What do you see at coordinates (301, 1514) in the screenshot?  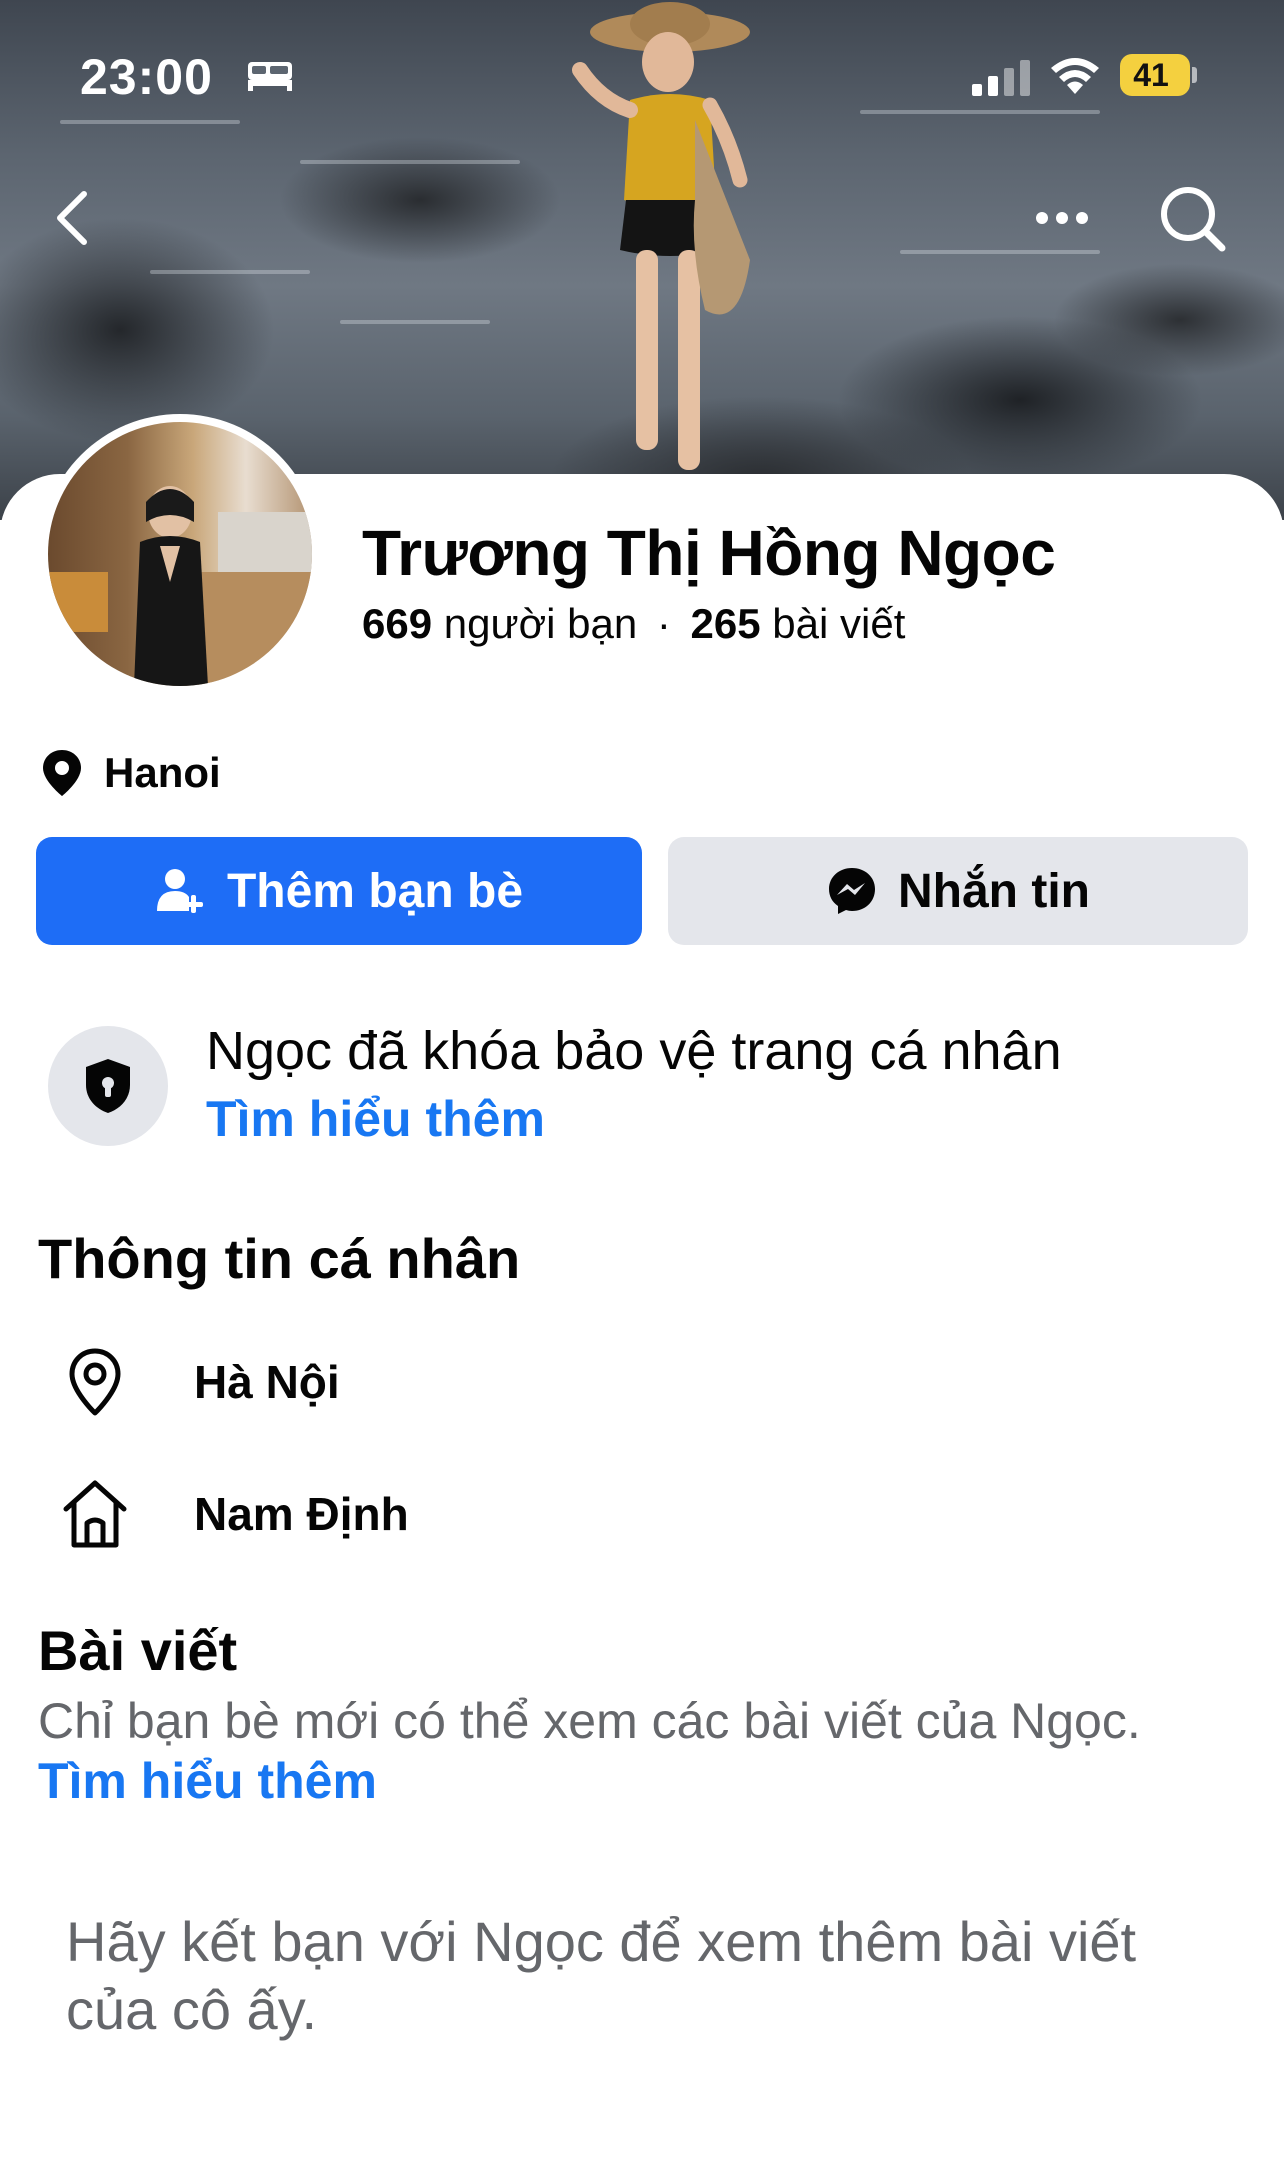 I see `about-item-label: Nam Định` at bounding box center [301, 1514].